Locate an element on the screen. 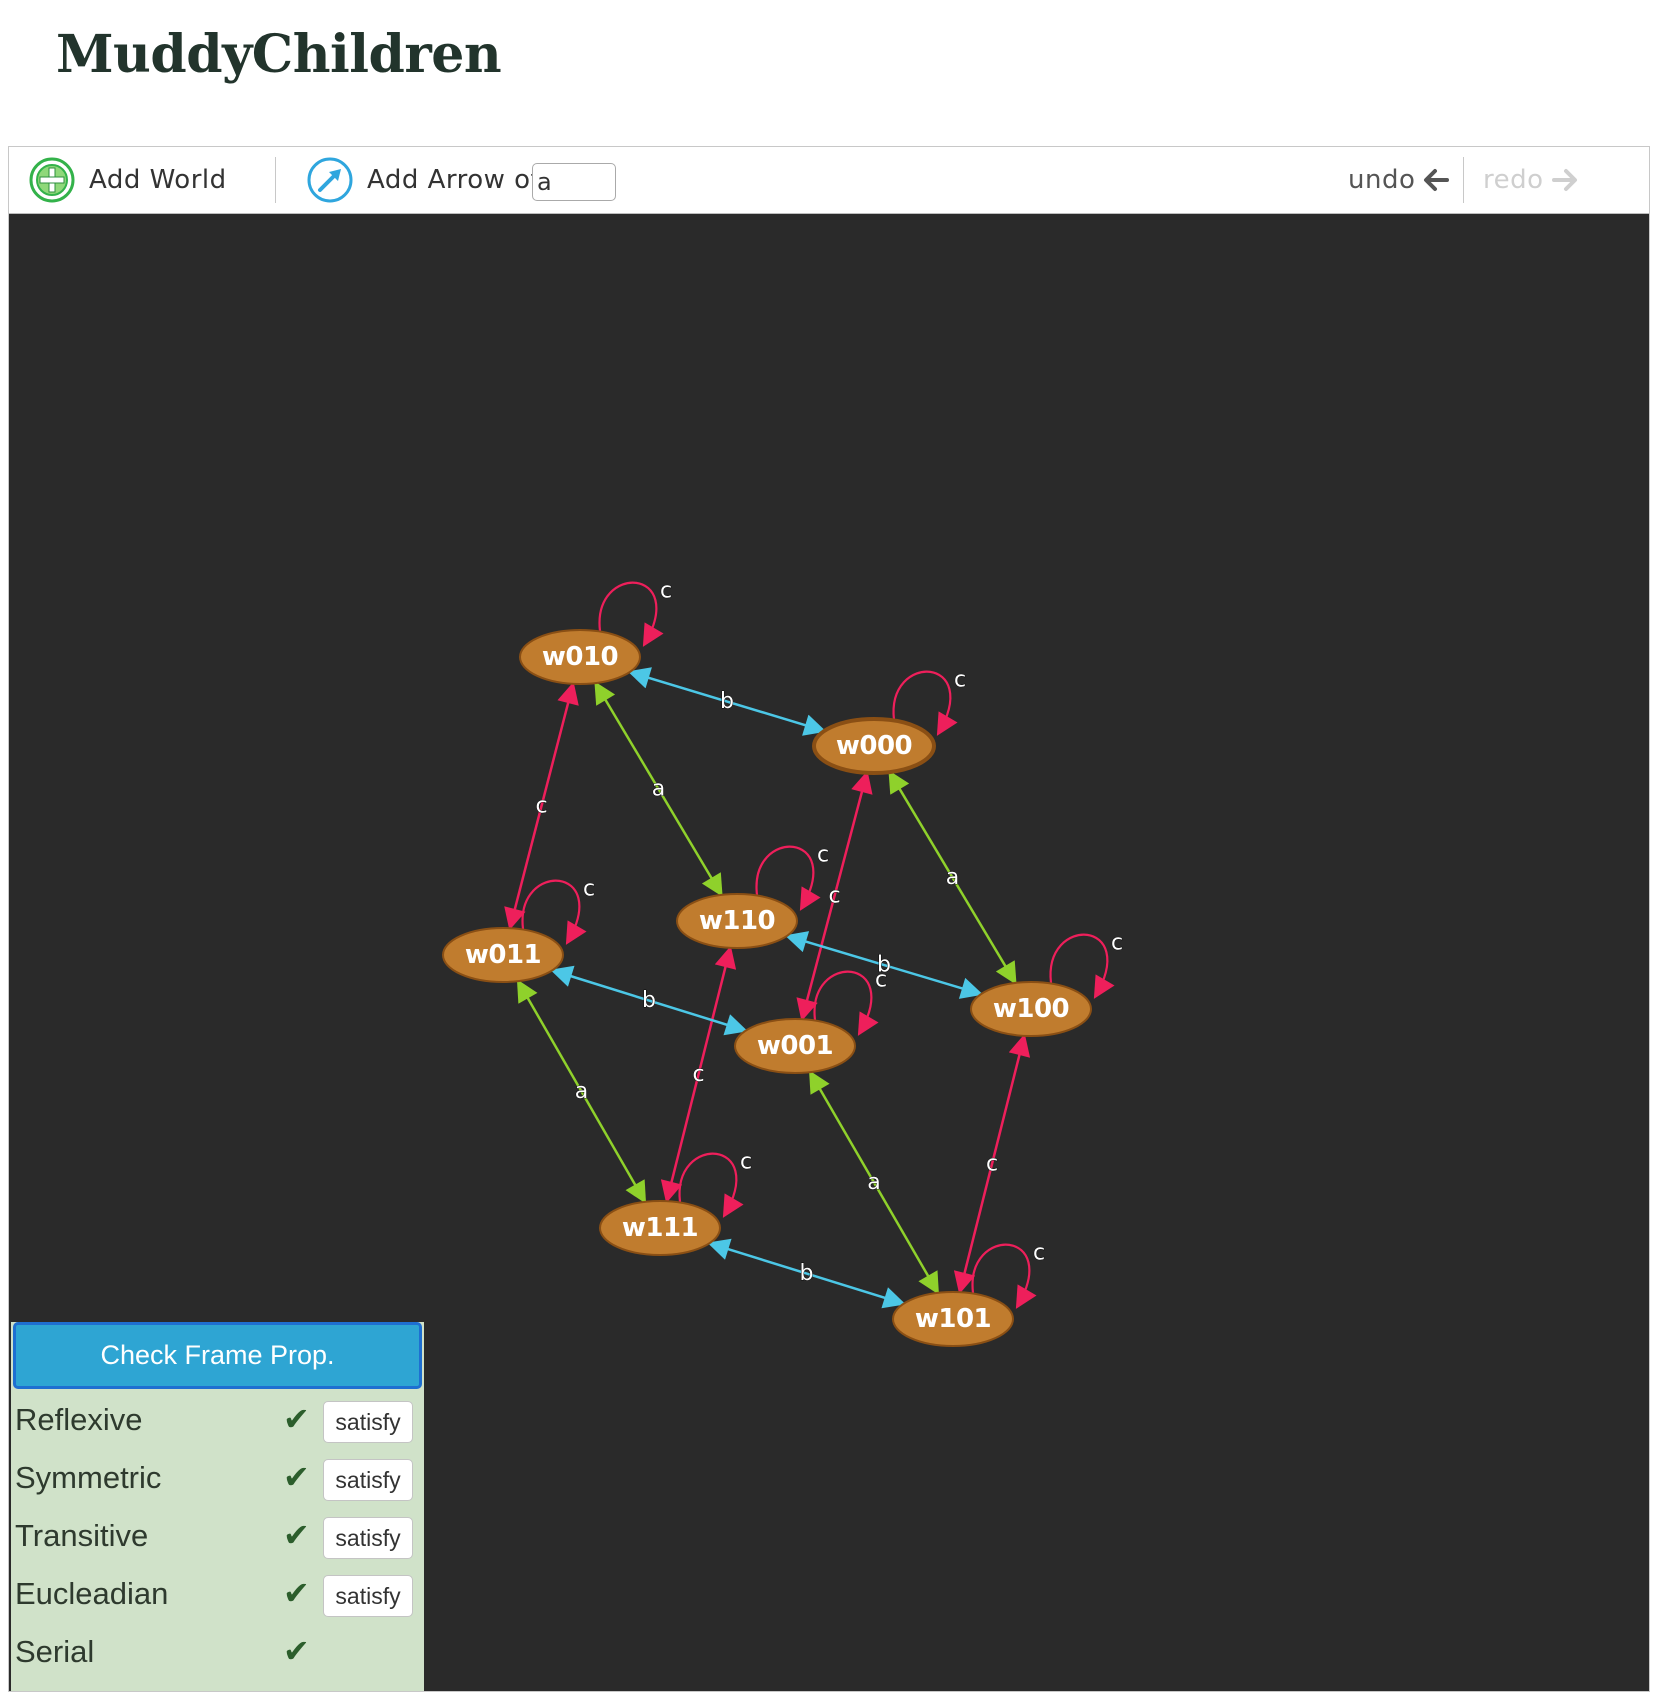  world-label: w001 is located at coordinates (795, 1046).